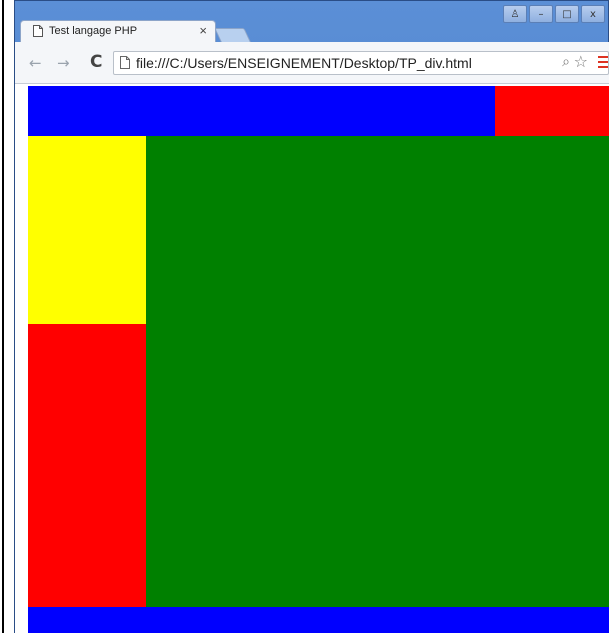 This screenshot has width=609, height=633. I want to click on outer-left-border, so click(3, 316).